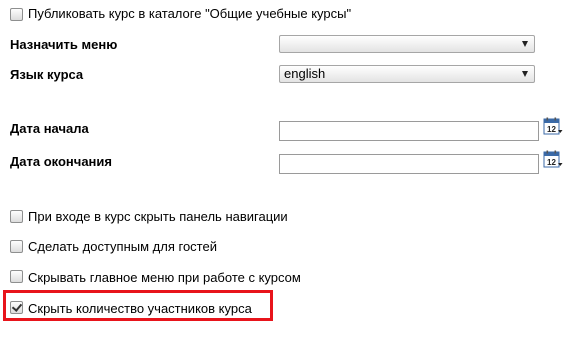 This screenshot has width=587, height=341. Describe the element at coordinates (64, 44) in the screenshot. I see `menu-label: Назначить меню` at that location.